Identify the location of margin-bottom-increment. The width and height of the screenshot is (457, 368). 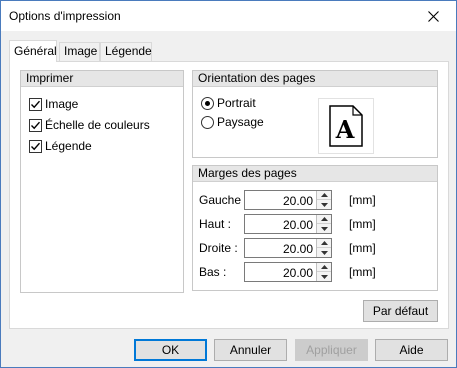
(324, 267).